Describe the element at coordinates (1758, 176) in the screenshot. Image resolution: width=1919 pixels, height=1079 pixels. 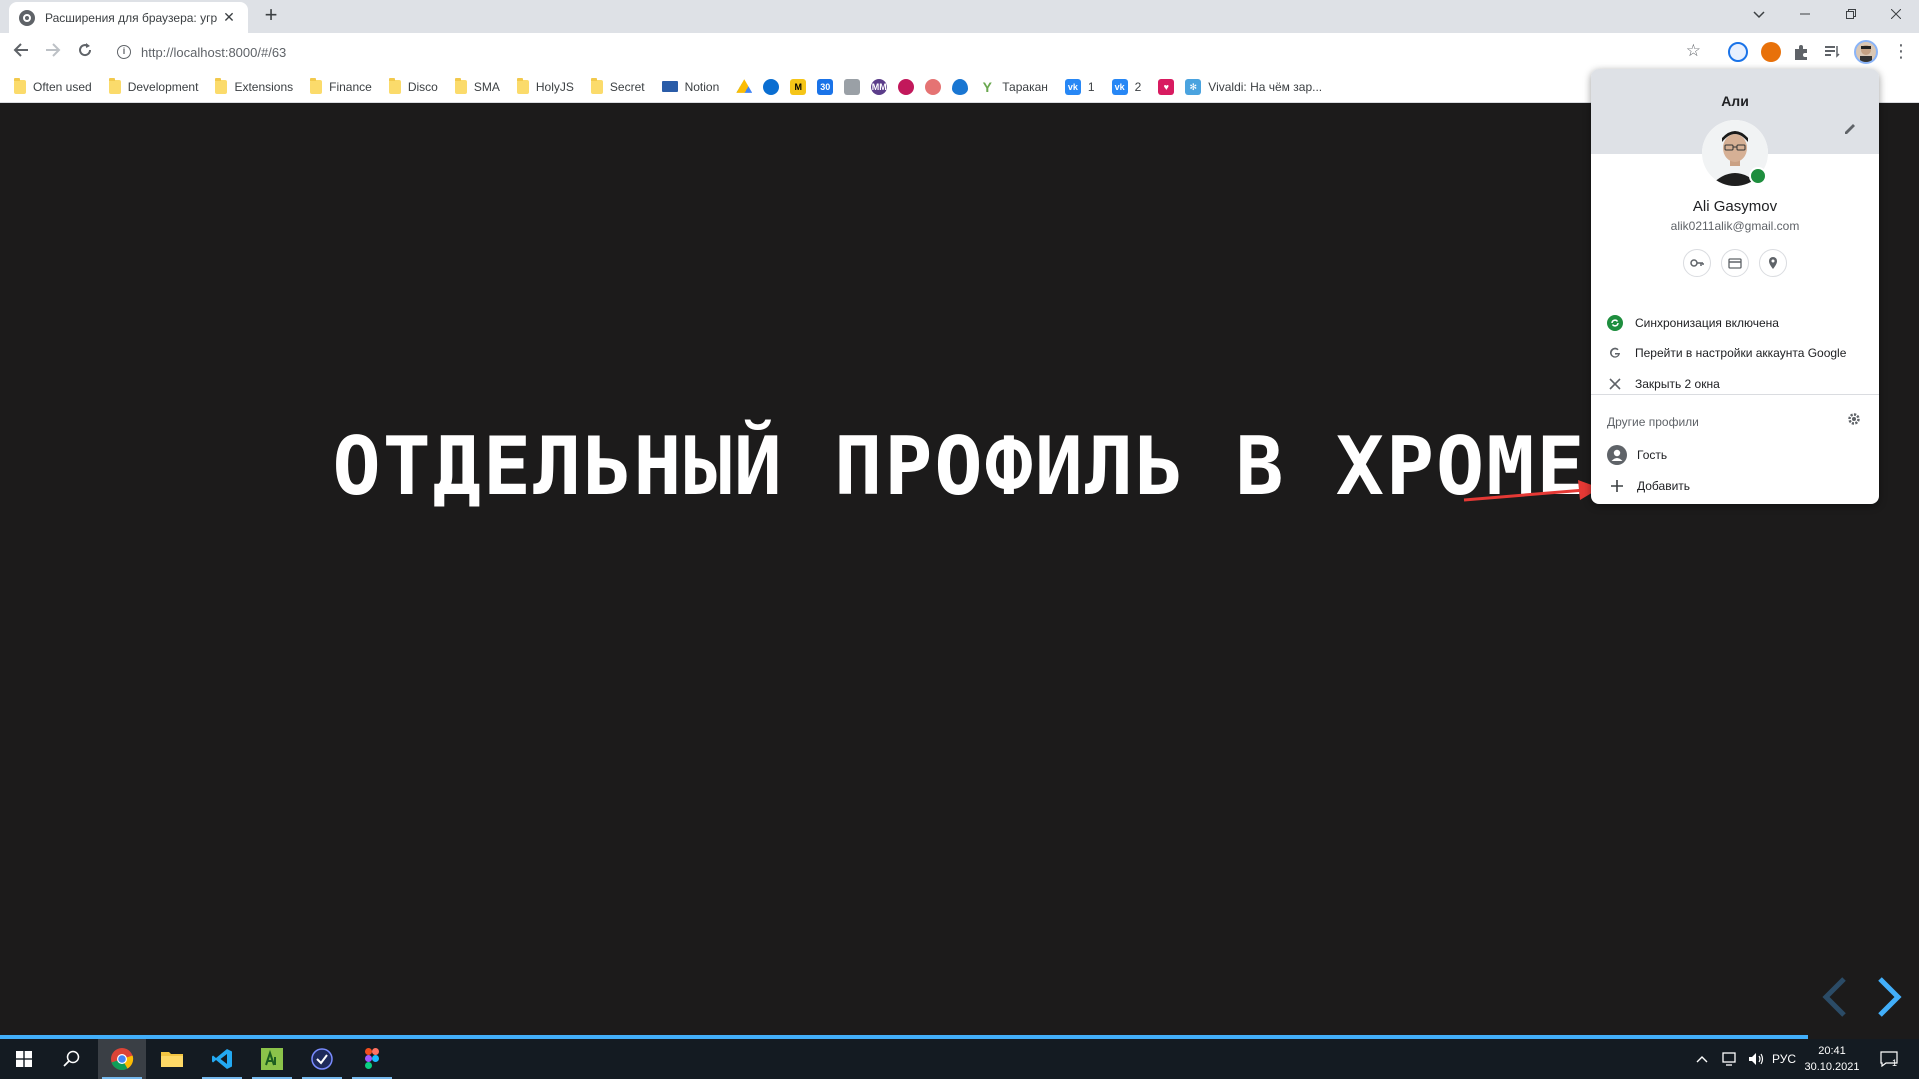
I see `sync-status-icon` at that location.